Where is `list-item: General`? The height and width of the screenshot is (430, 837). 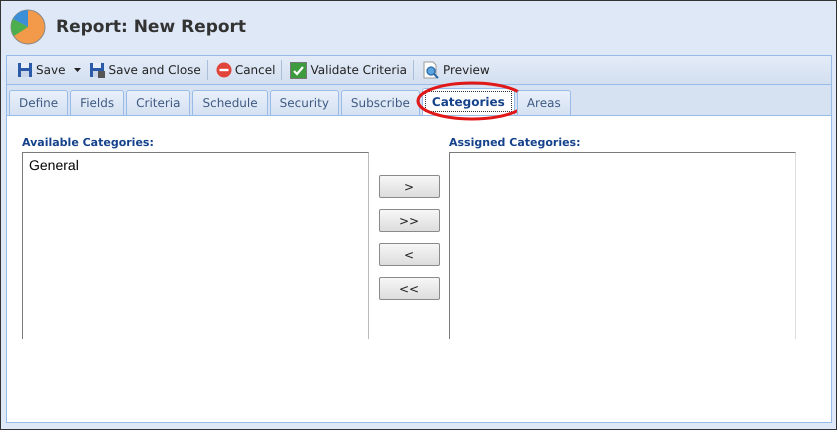 list-item: General is located at coordinates (195, 165).